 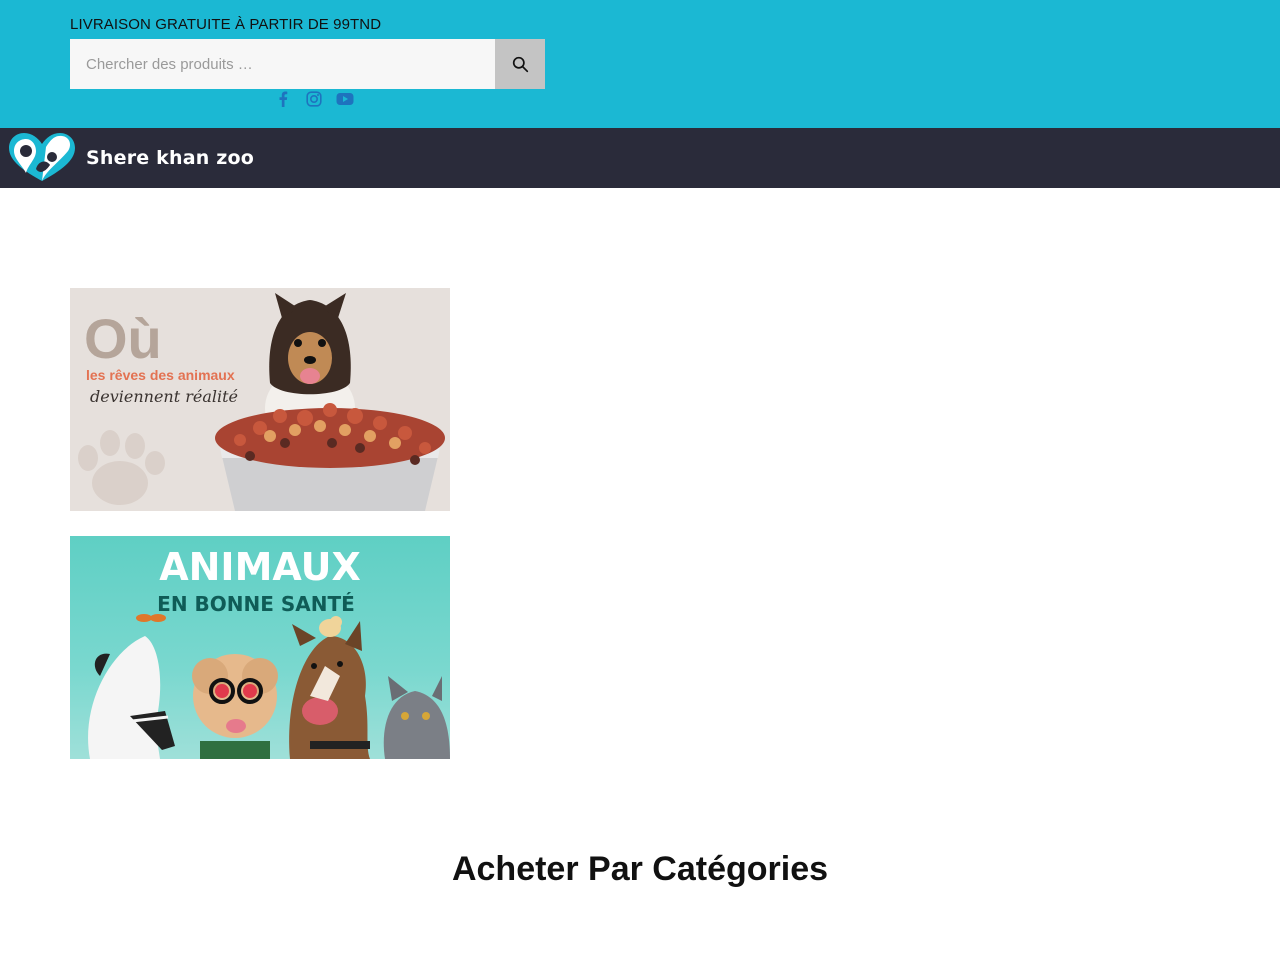 What do you see at coordinates (256, 604) in the screenshot?
I see `banner-subline: EN BONNE SANTÉ` at bounding box center [256, 604].